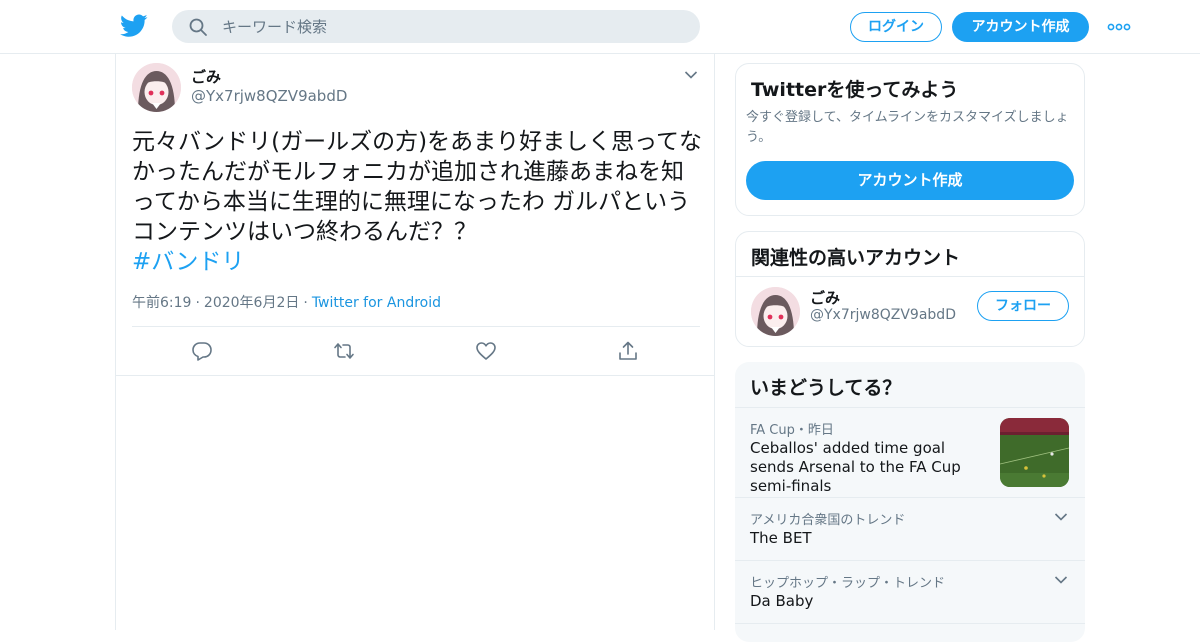  Describe the element at coordinates (828, 520) in the screenshot. I see `trend-context: アメリカ合衆国のトレンド` at that location.